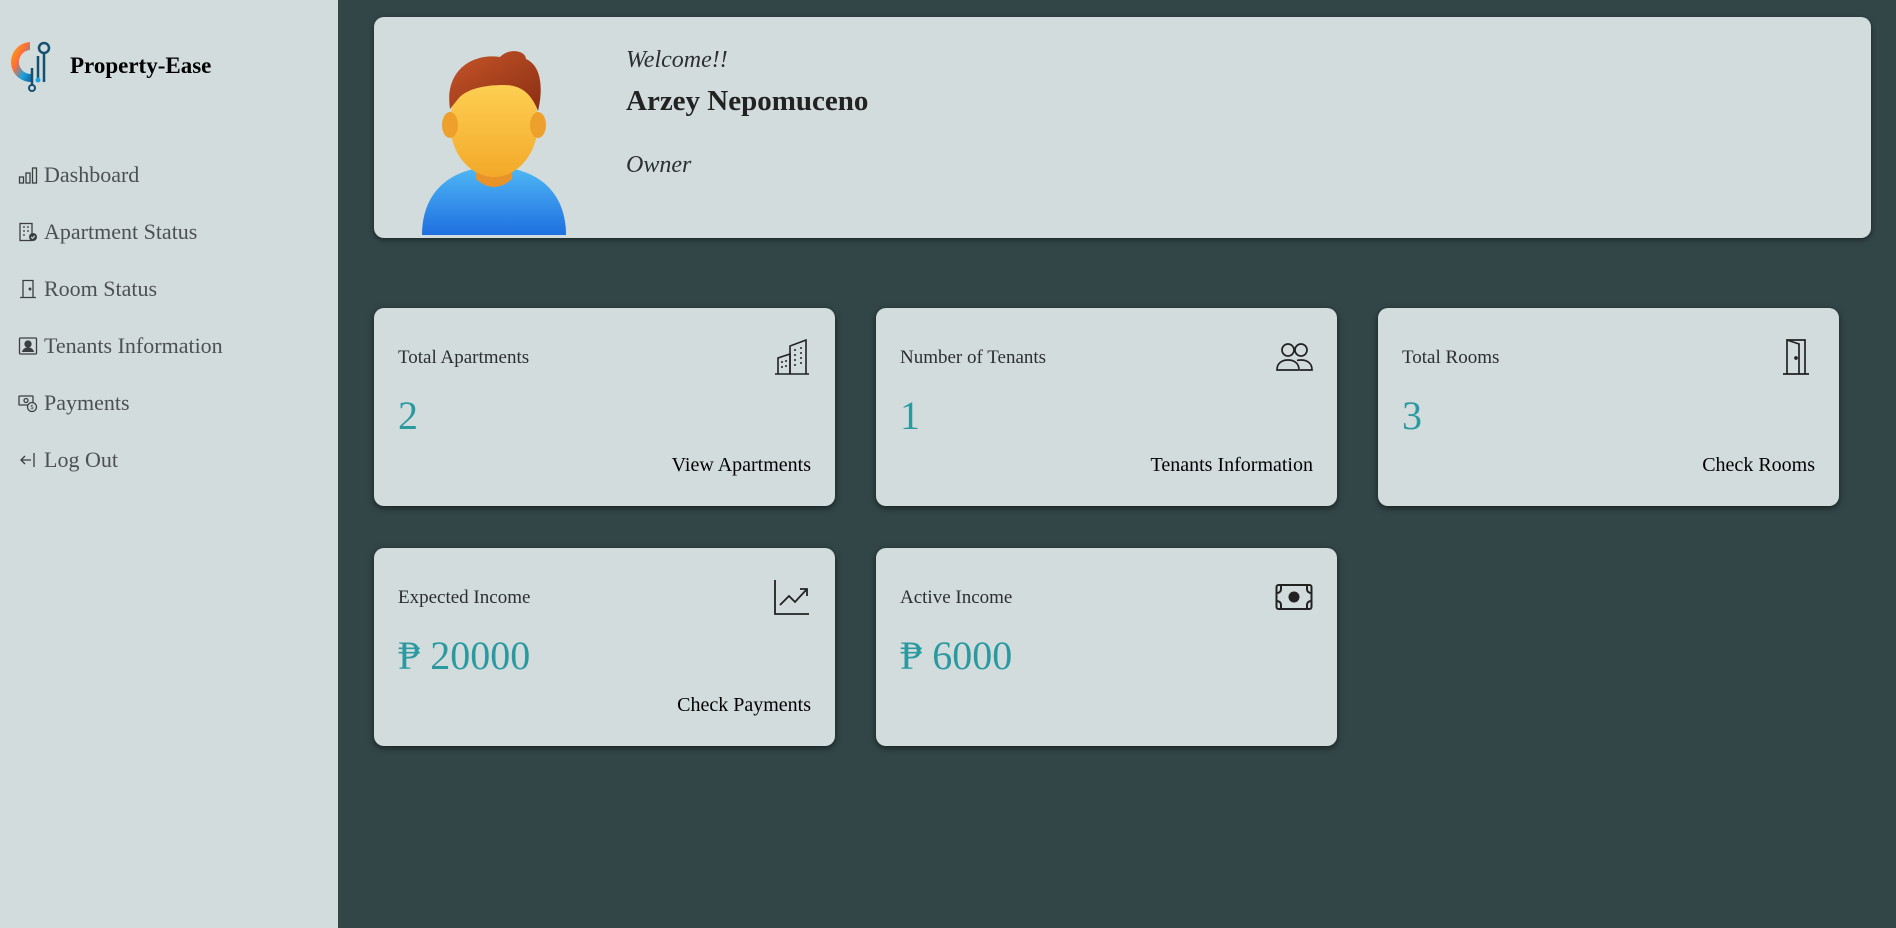  I want to click on cash-coin-icon: $, so click(28, 403).